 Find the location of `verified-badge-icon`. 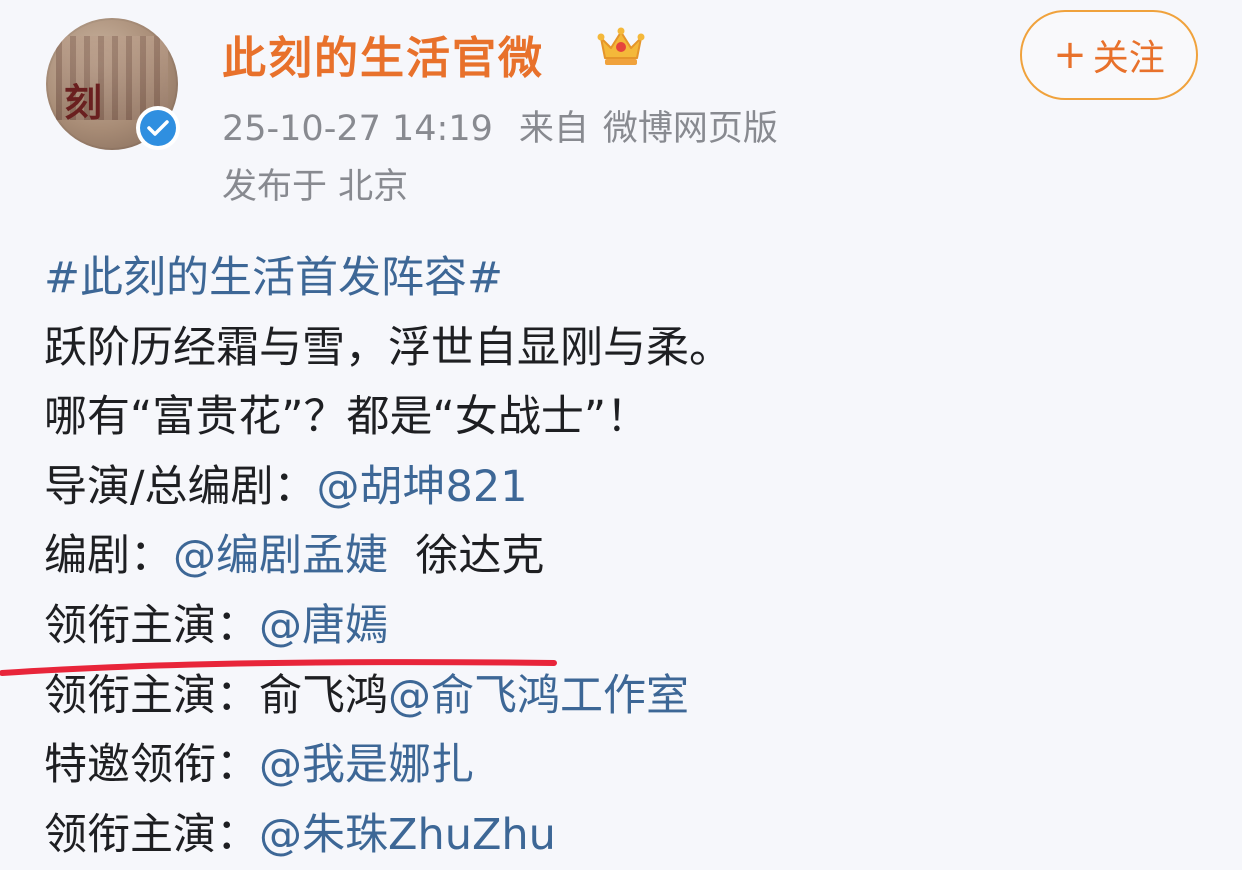

verified-badge-icon is located at coordinates (158, 128).